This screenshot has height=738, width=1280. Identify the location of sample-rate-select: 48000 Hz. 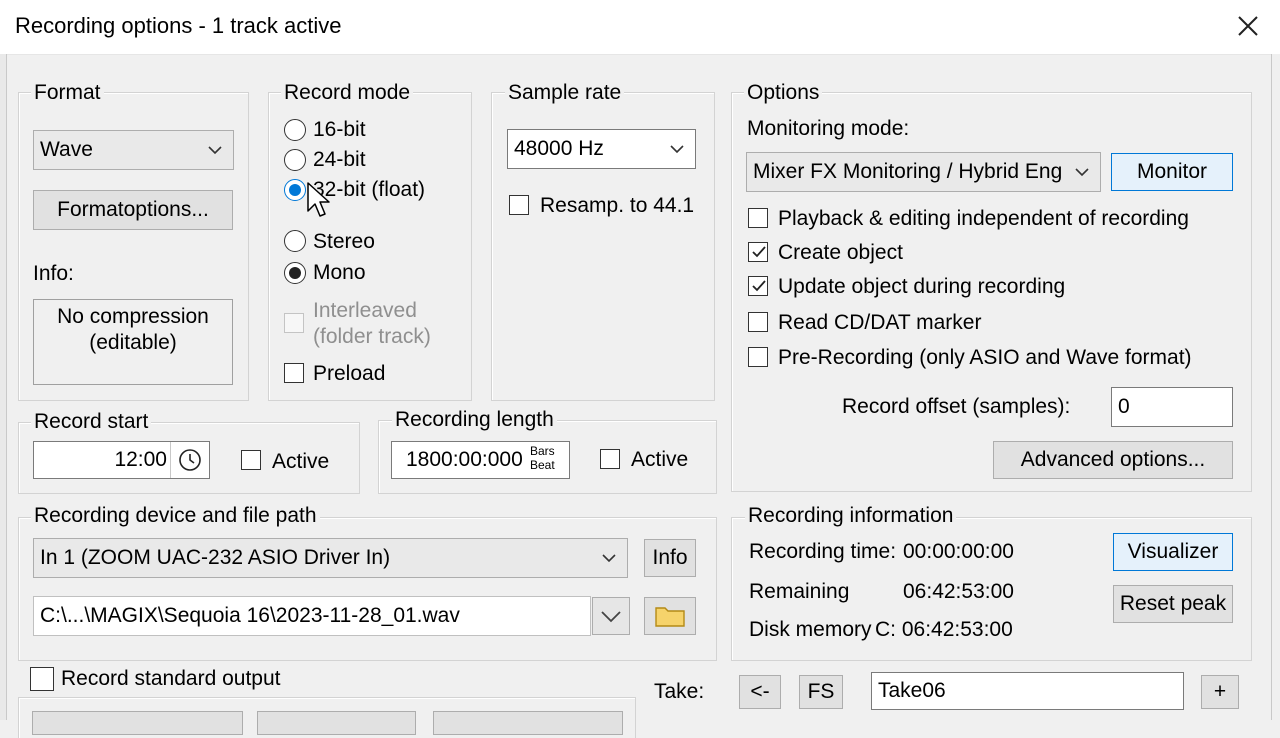
(601, 149).